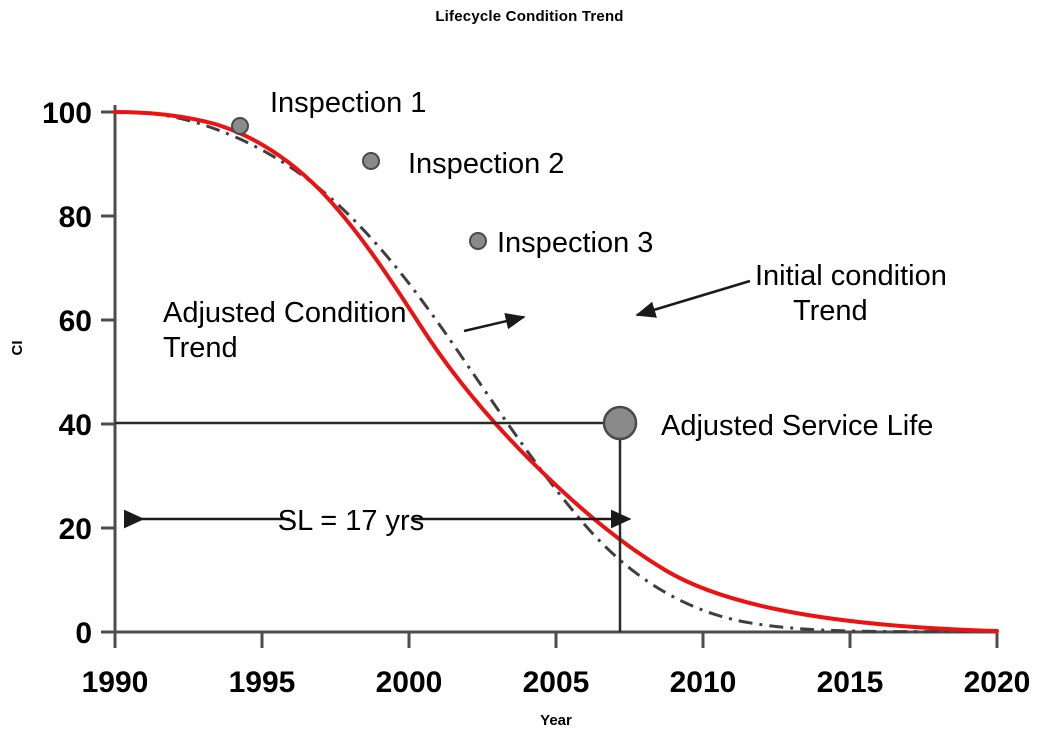  What do you see at coordinates (78, 373) in the screenshot?
I see `y-axis-ticks: 100 80 60 40 20 0` at bounding box center [78, 373].